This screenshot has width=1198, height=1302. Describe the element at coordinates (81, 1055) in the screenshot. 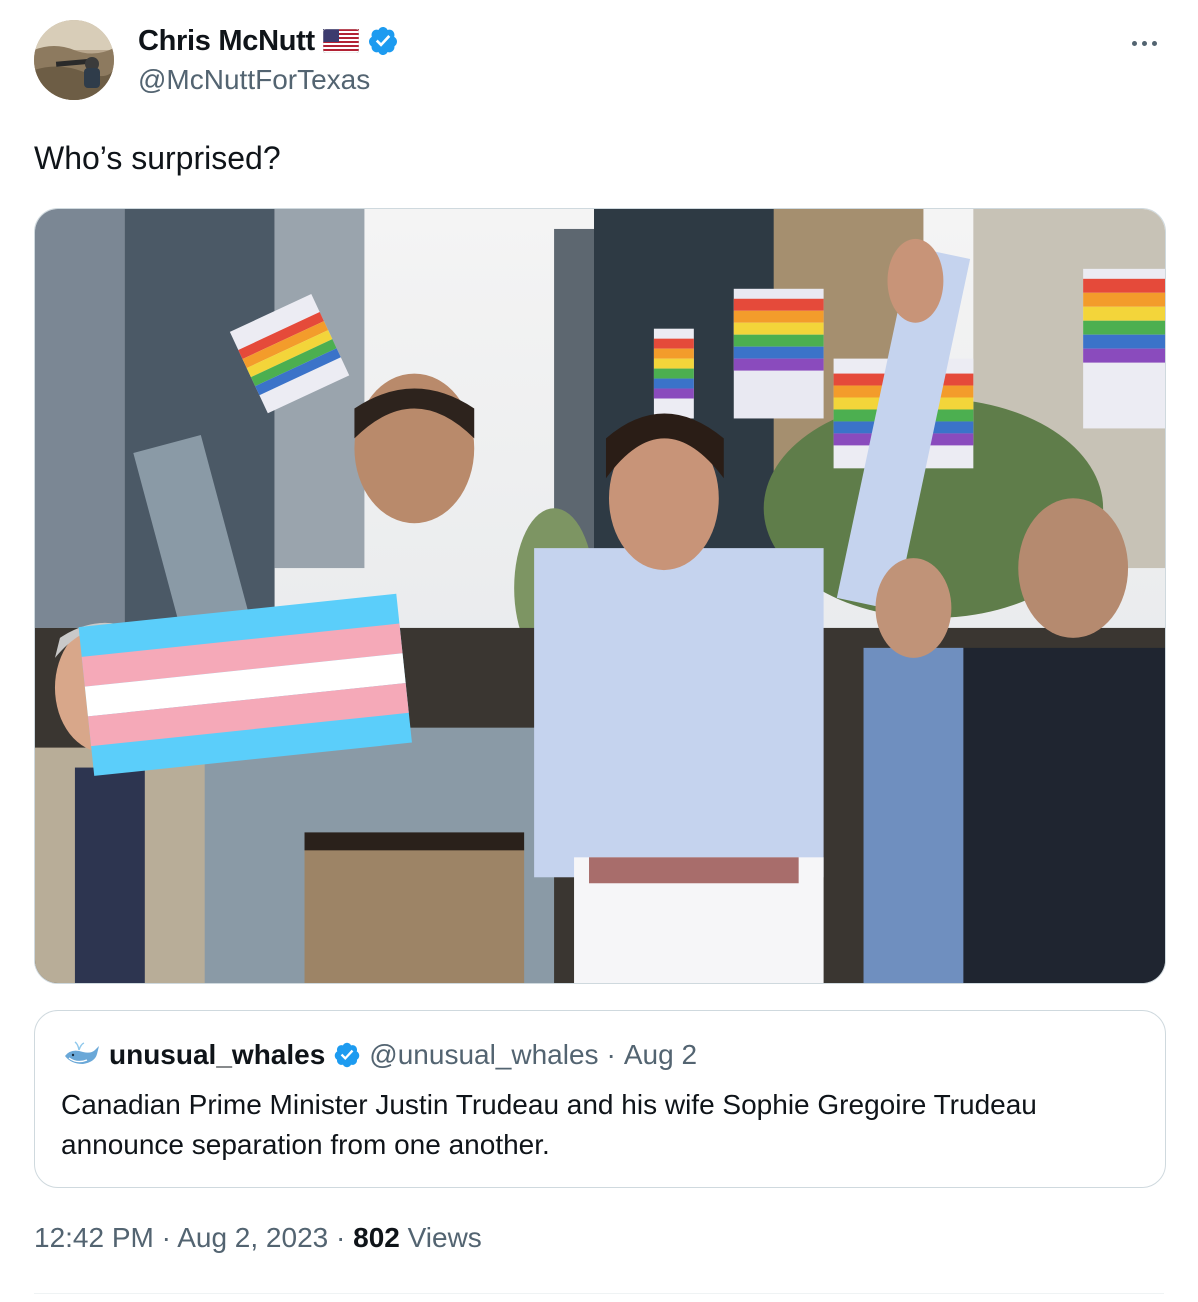

I see `whale-icon` at that location.